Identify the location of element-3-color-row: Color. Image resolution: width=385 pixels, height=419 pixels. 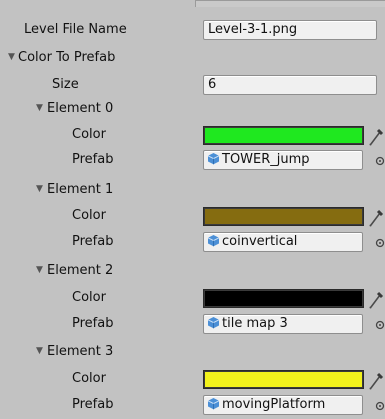
(192, 380).